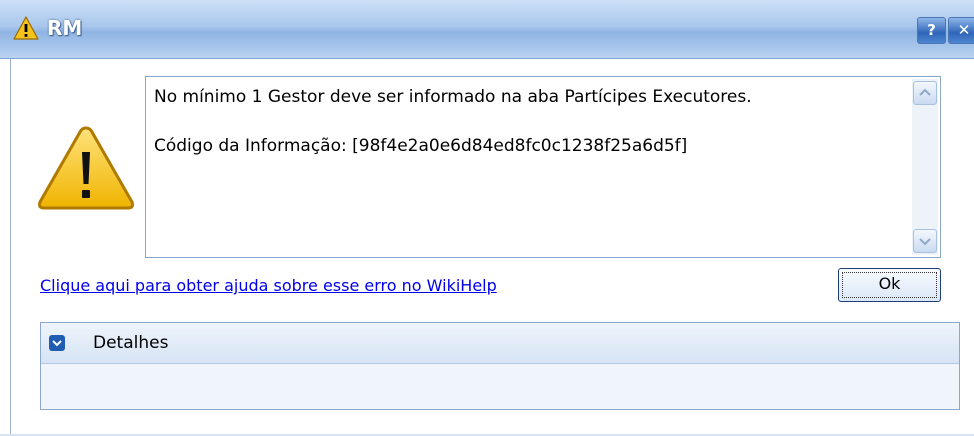  Describe the element at coordinates (10, 247) in the screenshot. I see `window-border` at that location.